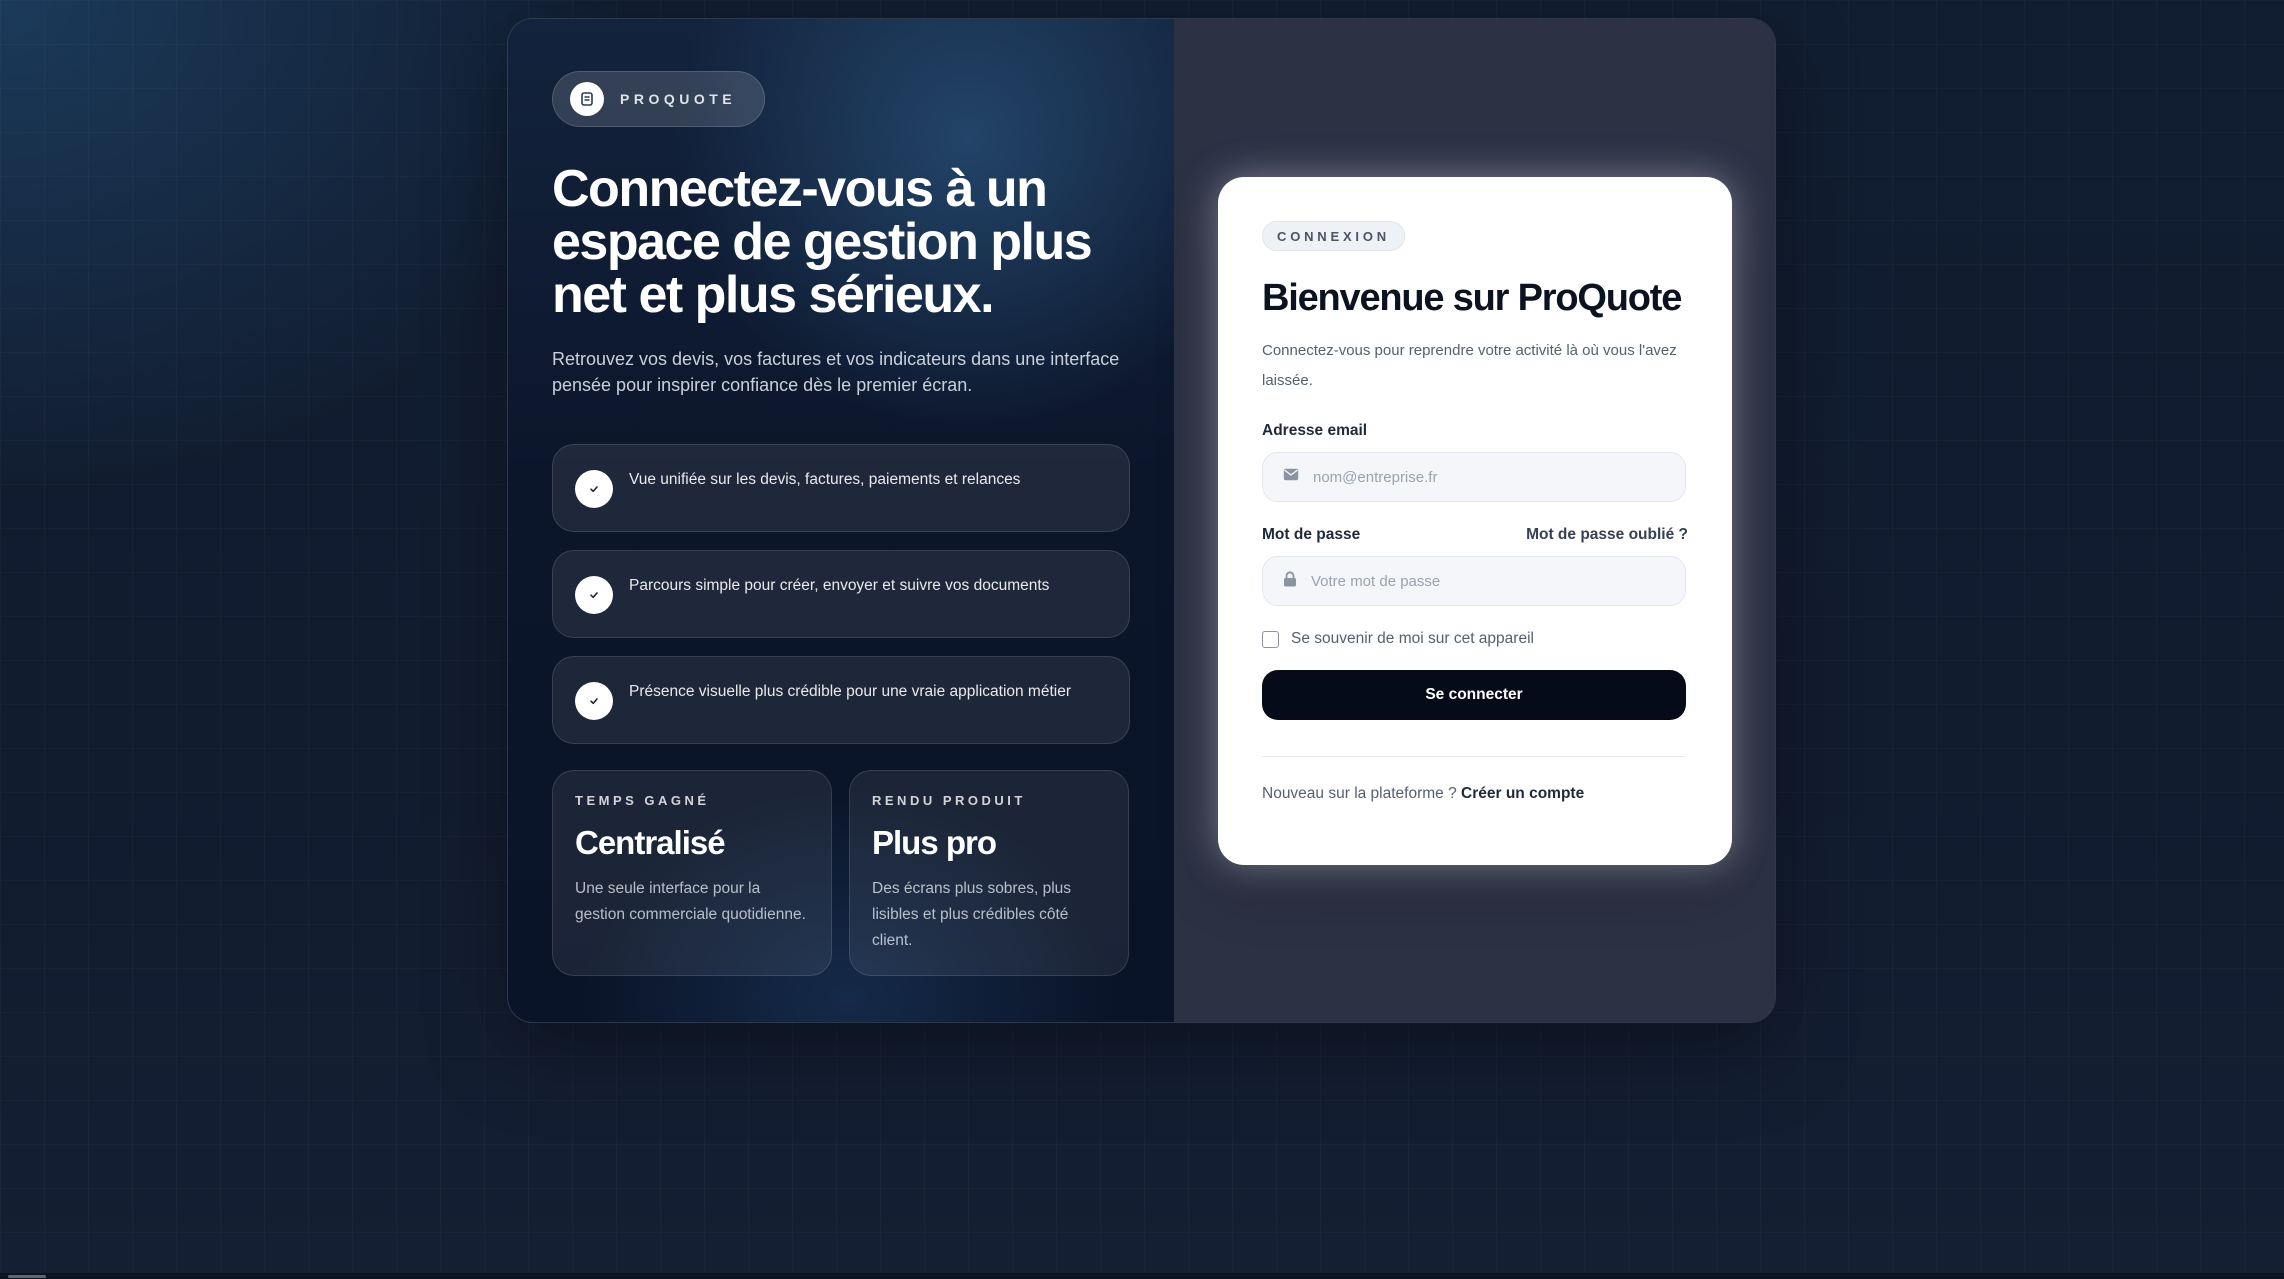 This screenshot has height=1279, width=2284. I want to click on remember-checkbox, so click(1270, 639).